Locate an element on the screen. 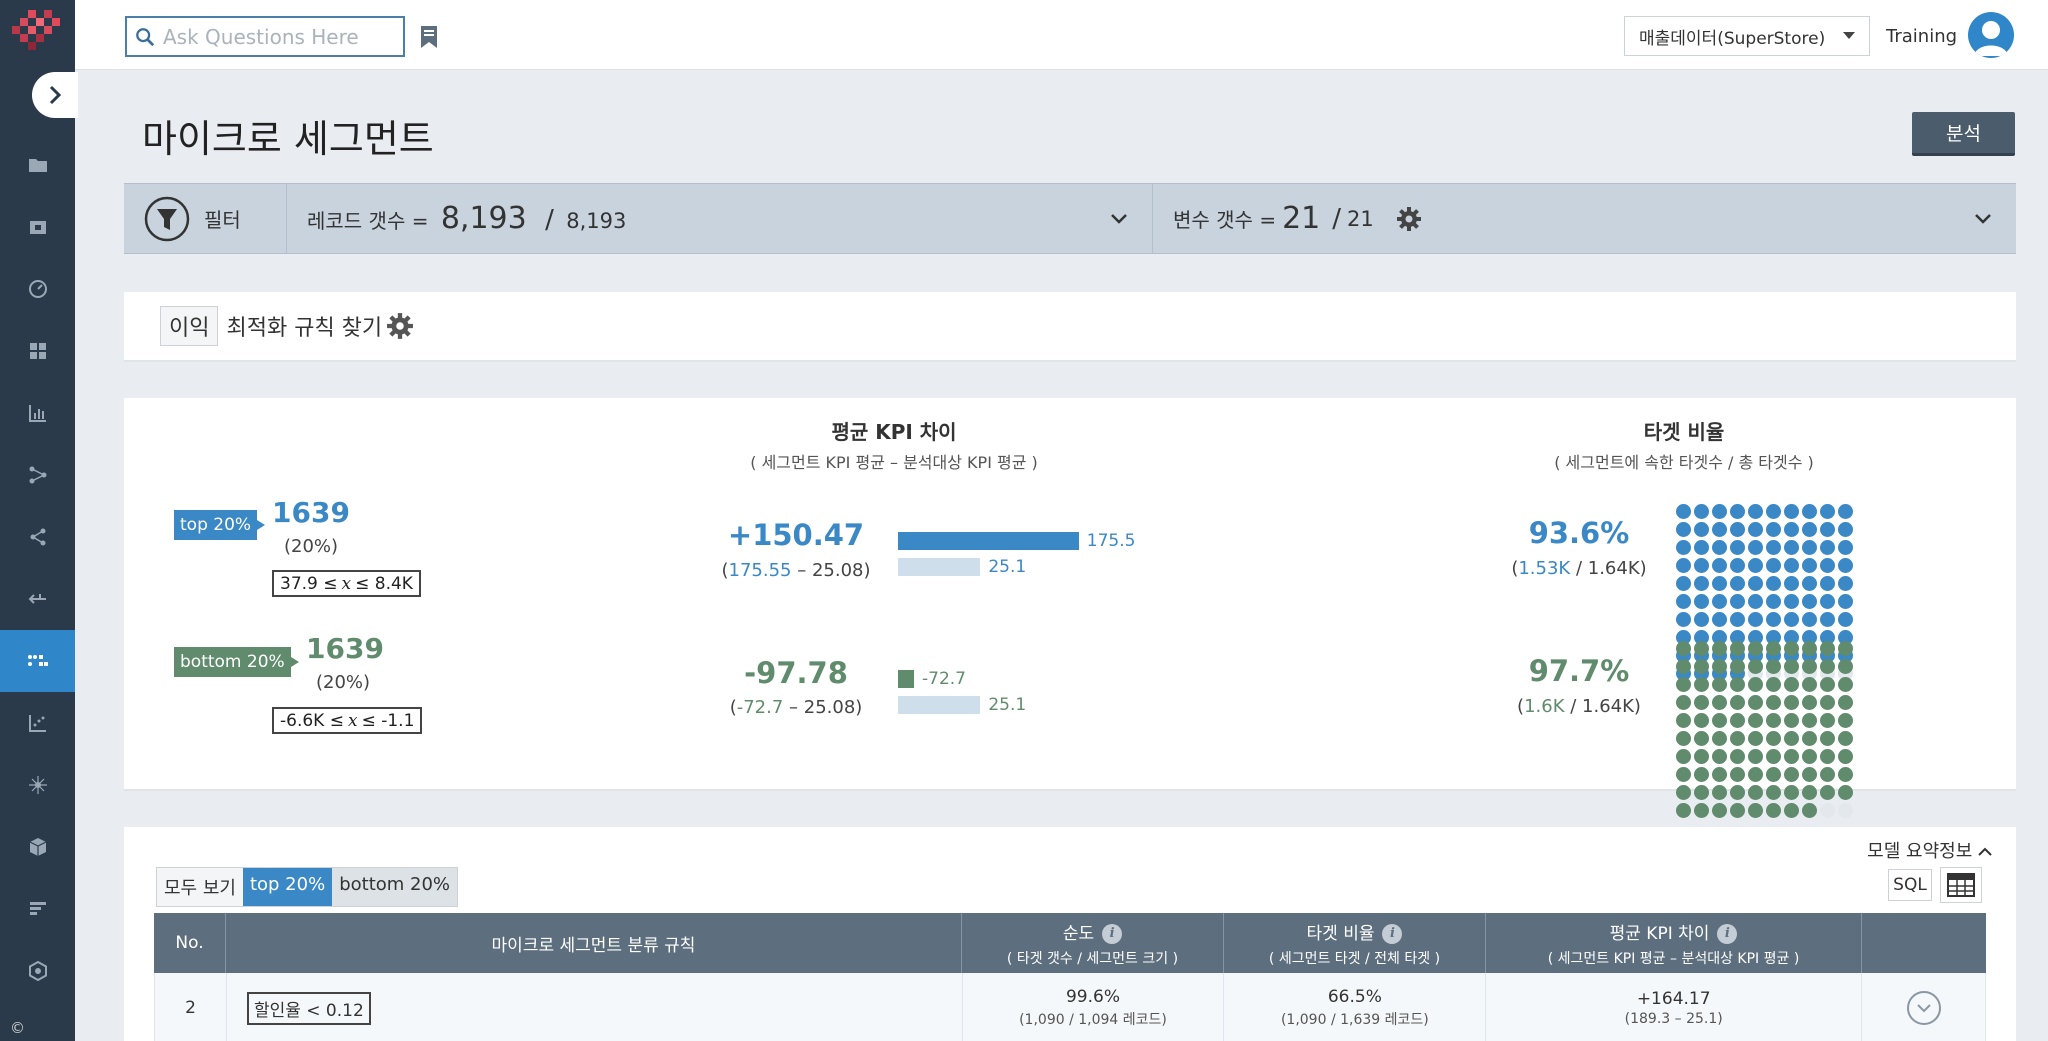  search-box is located at coordinates (265, 36).